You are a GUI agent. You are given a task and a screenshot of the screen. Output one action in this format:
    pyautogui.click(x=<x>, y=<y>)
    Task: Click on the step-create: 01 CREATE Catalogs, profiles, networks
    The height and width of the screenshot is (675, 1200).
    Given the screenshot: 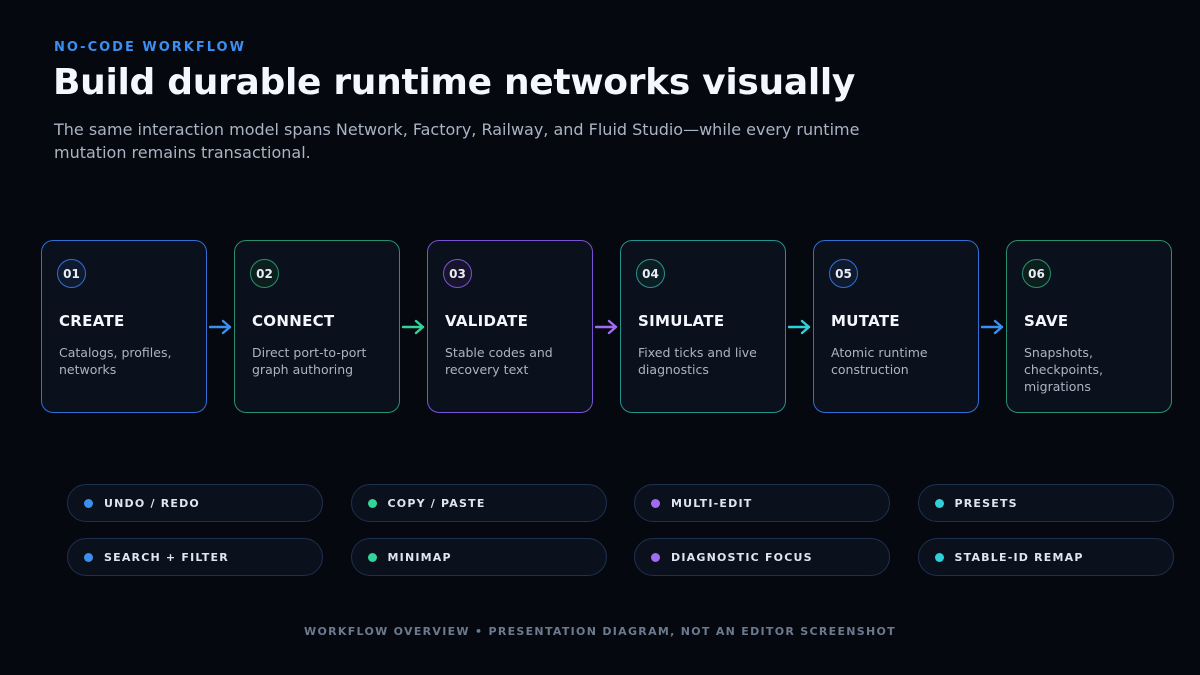 What is the action you would take?
    pyautogui.click(x=124, y=326)
    